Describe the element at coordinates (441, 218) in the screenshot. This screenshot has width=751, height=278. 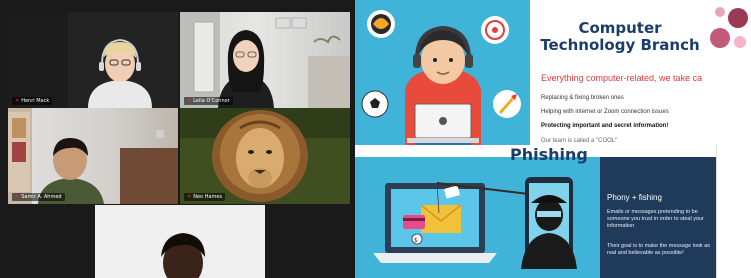
I see `envelope-icon` at that location.